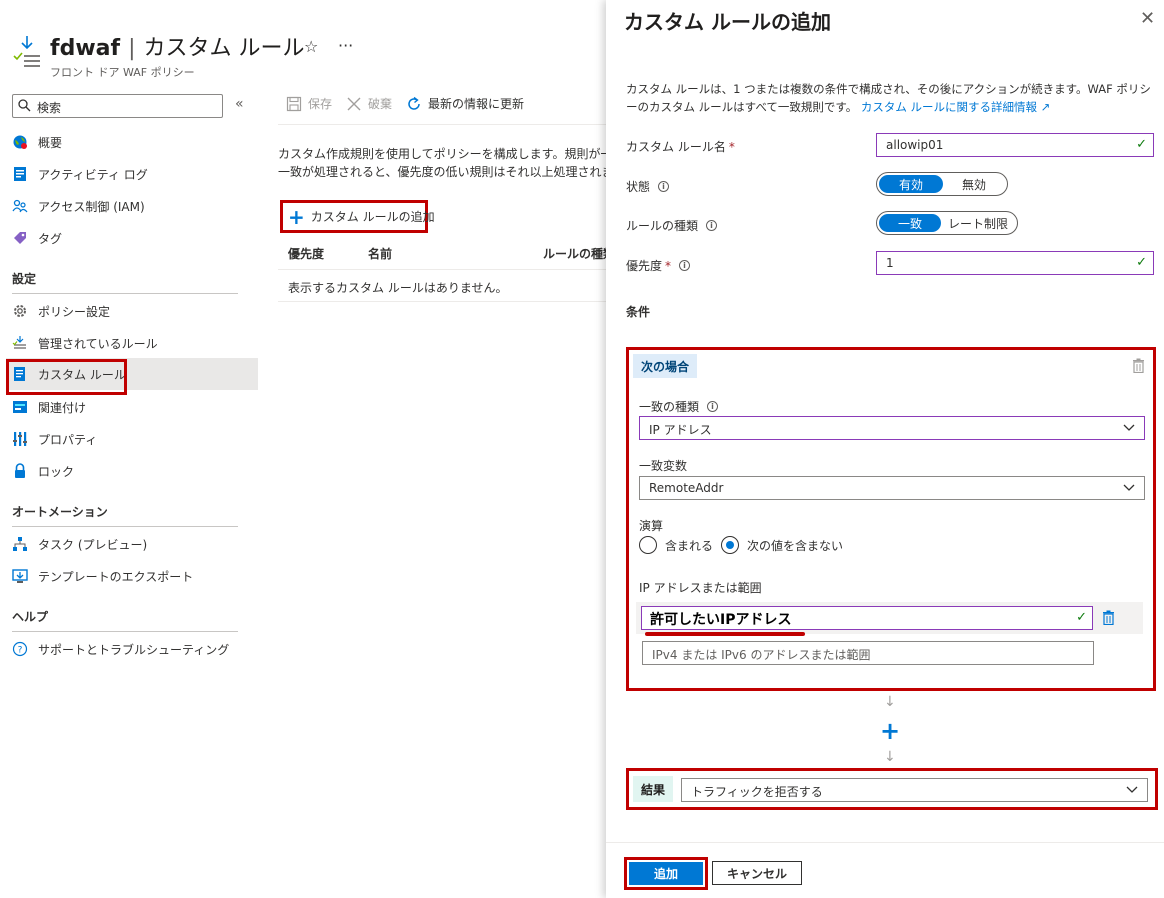 The width and height of the screenshot is (1164, 898). What do you see at coordinates (380, 253) in the screenshot?
I see `column-header-name: 名前` at bounding box center [380, 253].